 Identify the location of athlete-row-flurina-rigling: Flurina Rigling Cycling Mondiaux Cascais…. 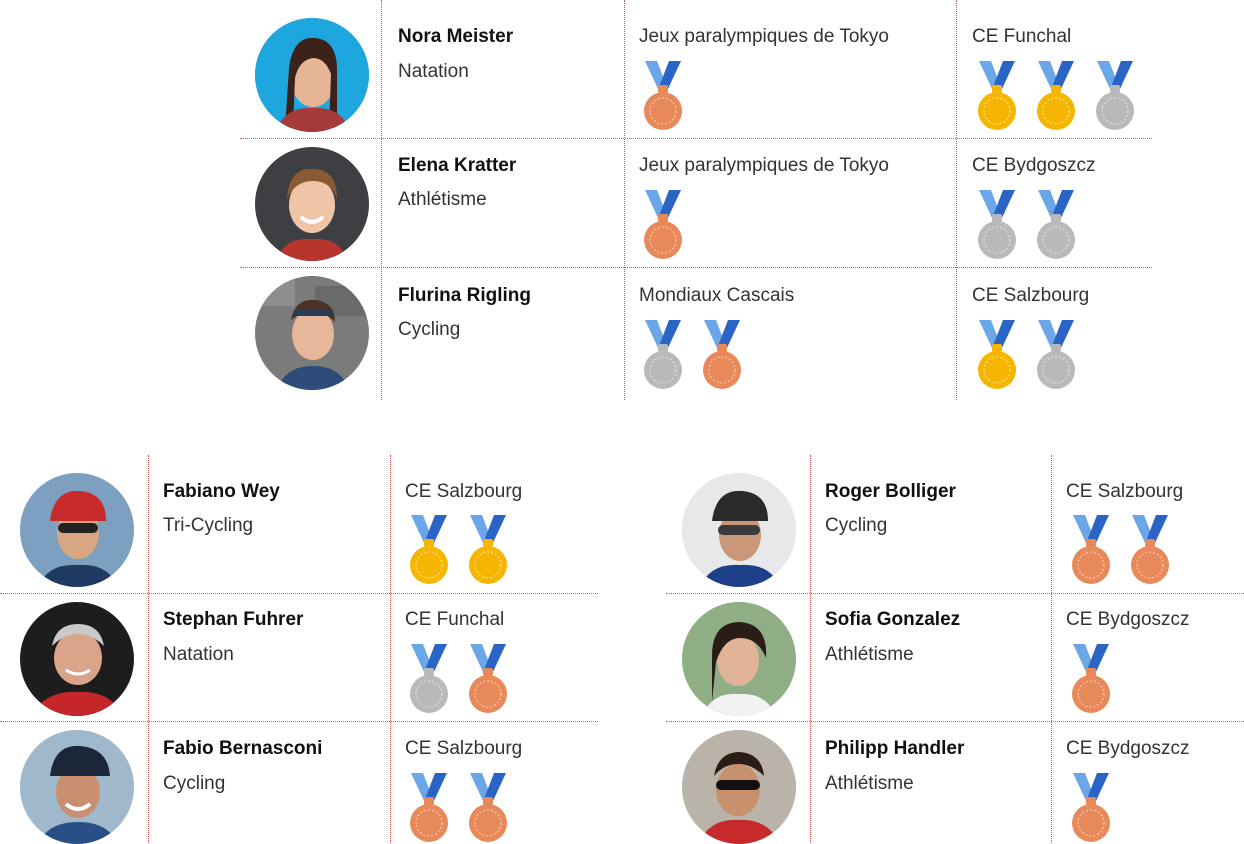
(696, 334).